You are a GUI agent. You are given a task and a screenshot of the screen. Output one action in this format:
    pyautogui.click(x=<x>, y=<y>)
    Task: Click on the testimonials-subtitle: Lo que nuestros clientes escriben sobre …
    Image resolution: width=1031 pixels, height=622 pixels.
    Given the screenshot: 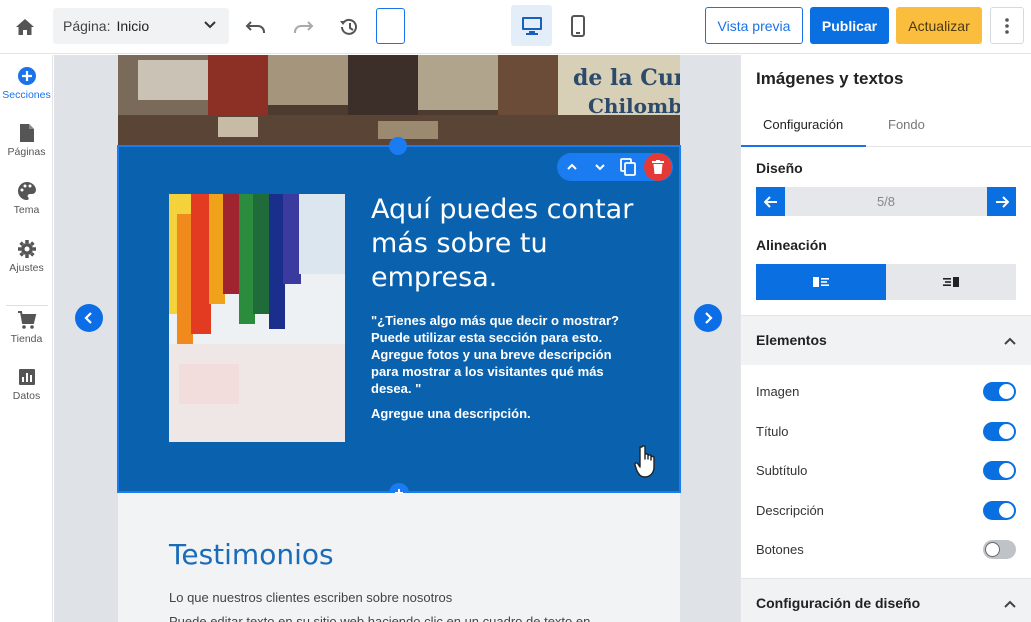 What is the action you would take?
    pyautogui.click(x=310, y=597)
    